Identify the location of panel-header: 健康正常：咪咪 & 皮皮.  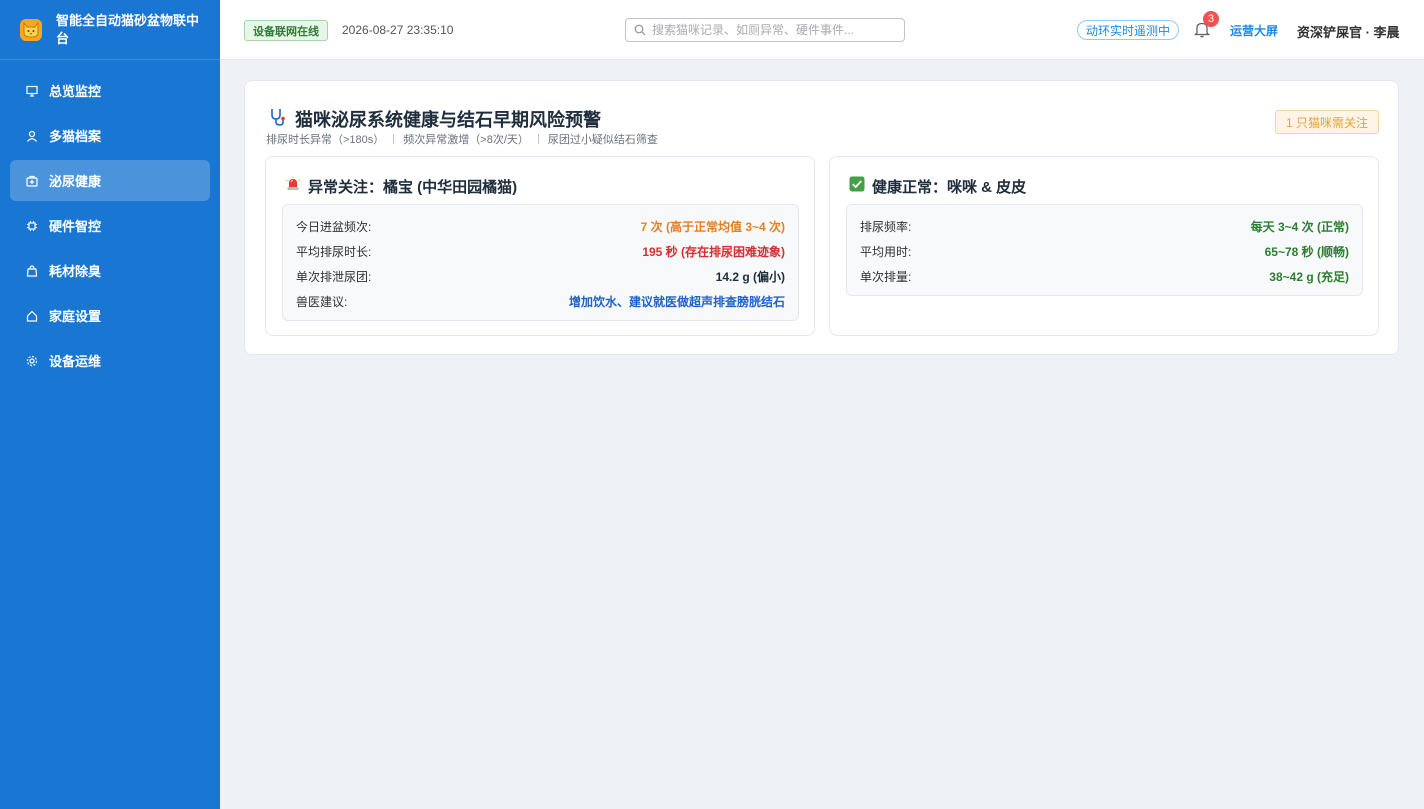
(937, 186).